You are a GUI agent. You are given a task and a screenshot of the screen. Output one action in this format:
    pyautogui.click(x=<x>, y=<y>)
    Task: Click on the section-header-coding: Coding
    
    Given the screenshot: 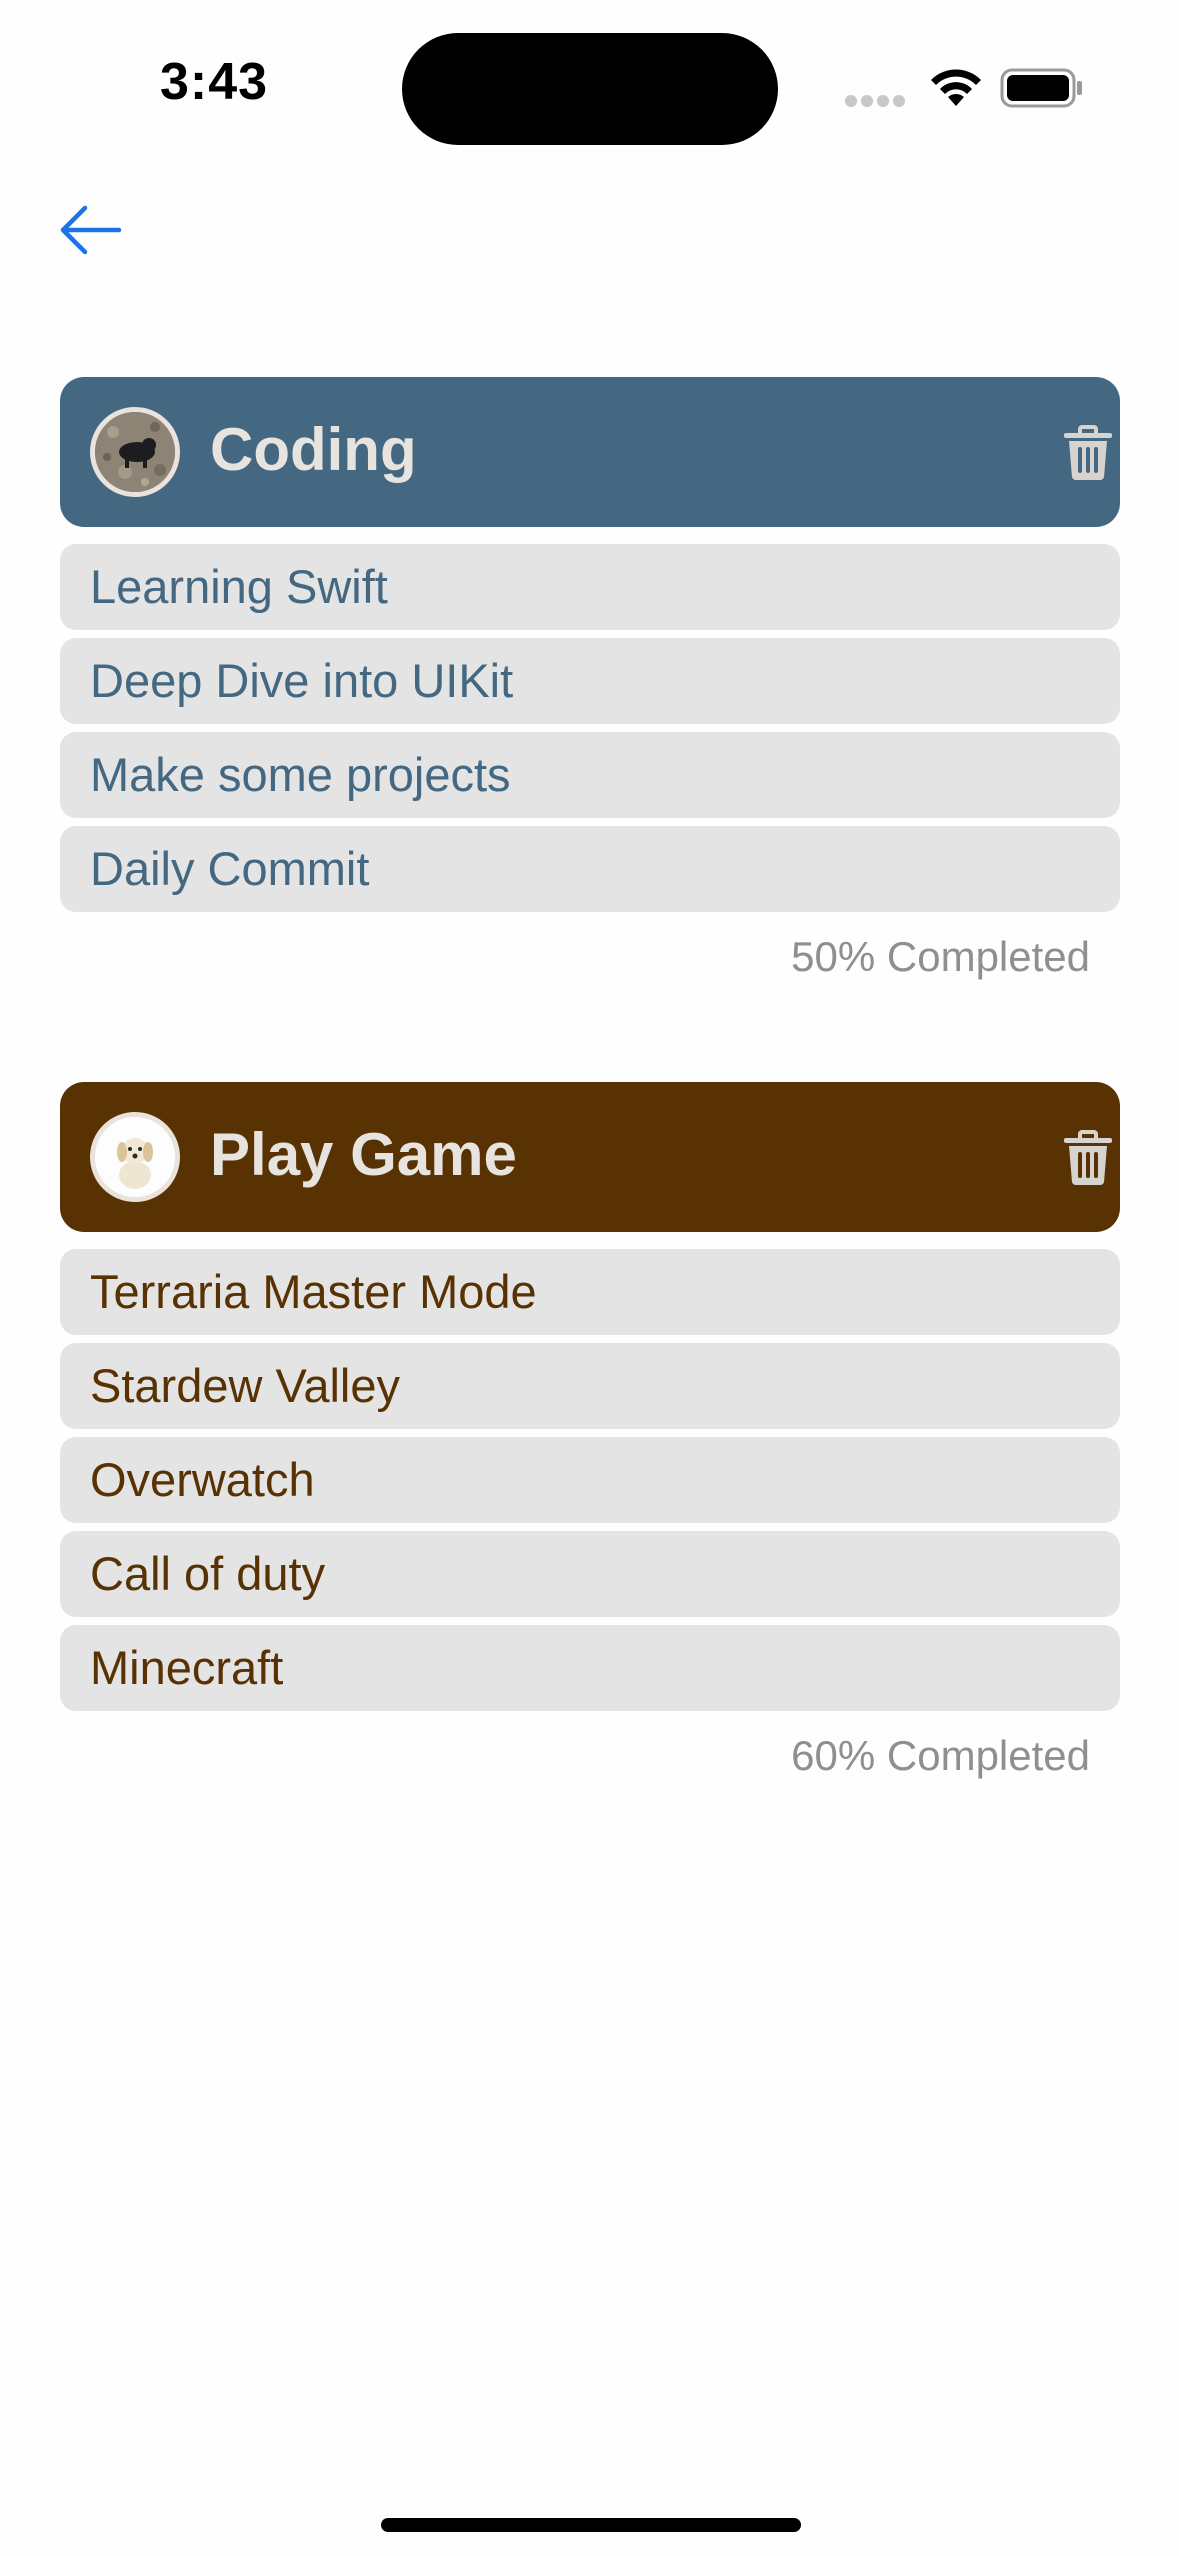 What is the action you would take?
    pyautogui.click(x=590, y=452)
    